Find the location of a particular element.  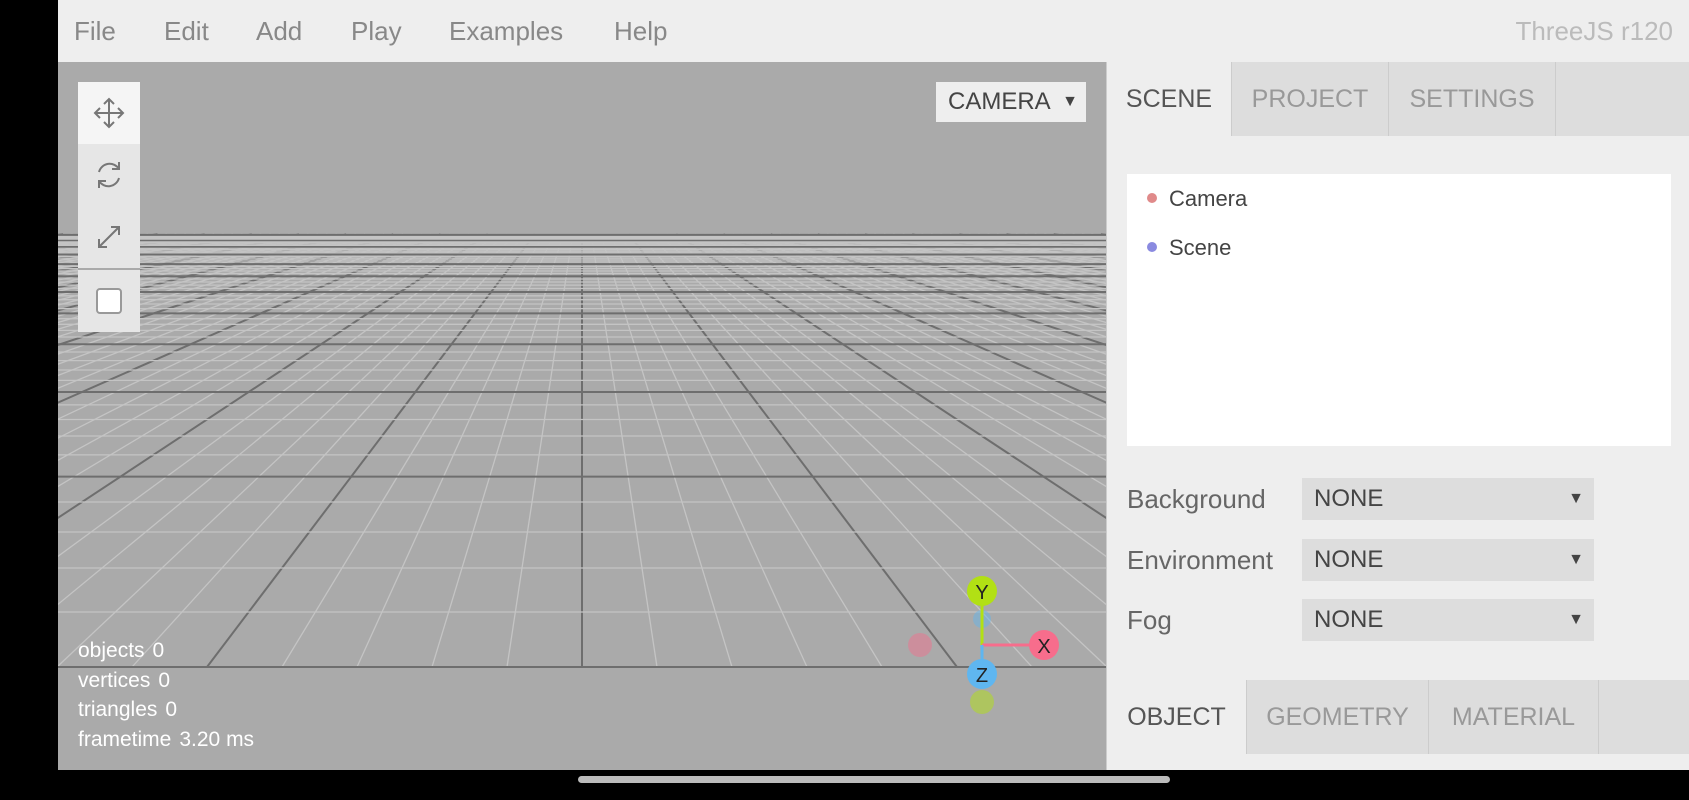

background-select-value: NONE is located at coordinates (1349, 498).